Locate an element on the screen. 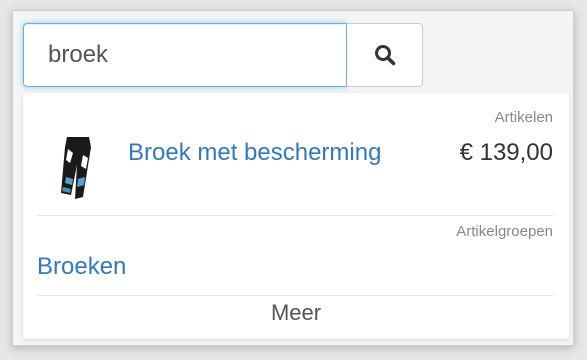 The image size is (587, 360). articles-section-heading: Artikelen is located at coordinates (523, 117).